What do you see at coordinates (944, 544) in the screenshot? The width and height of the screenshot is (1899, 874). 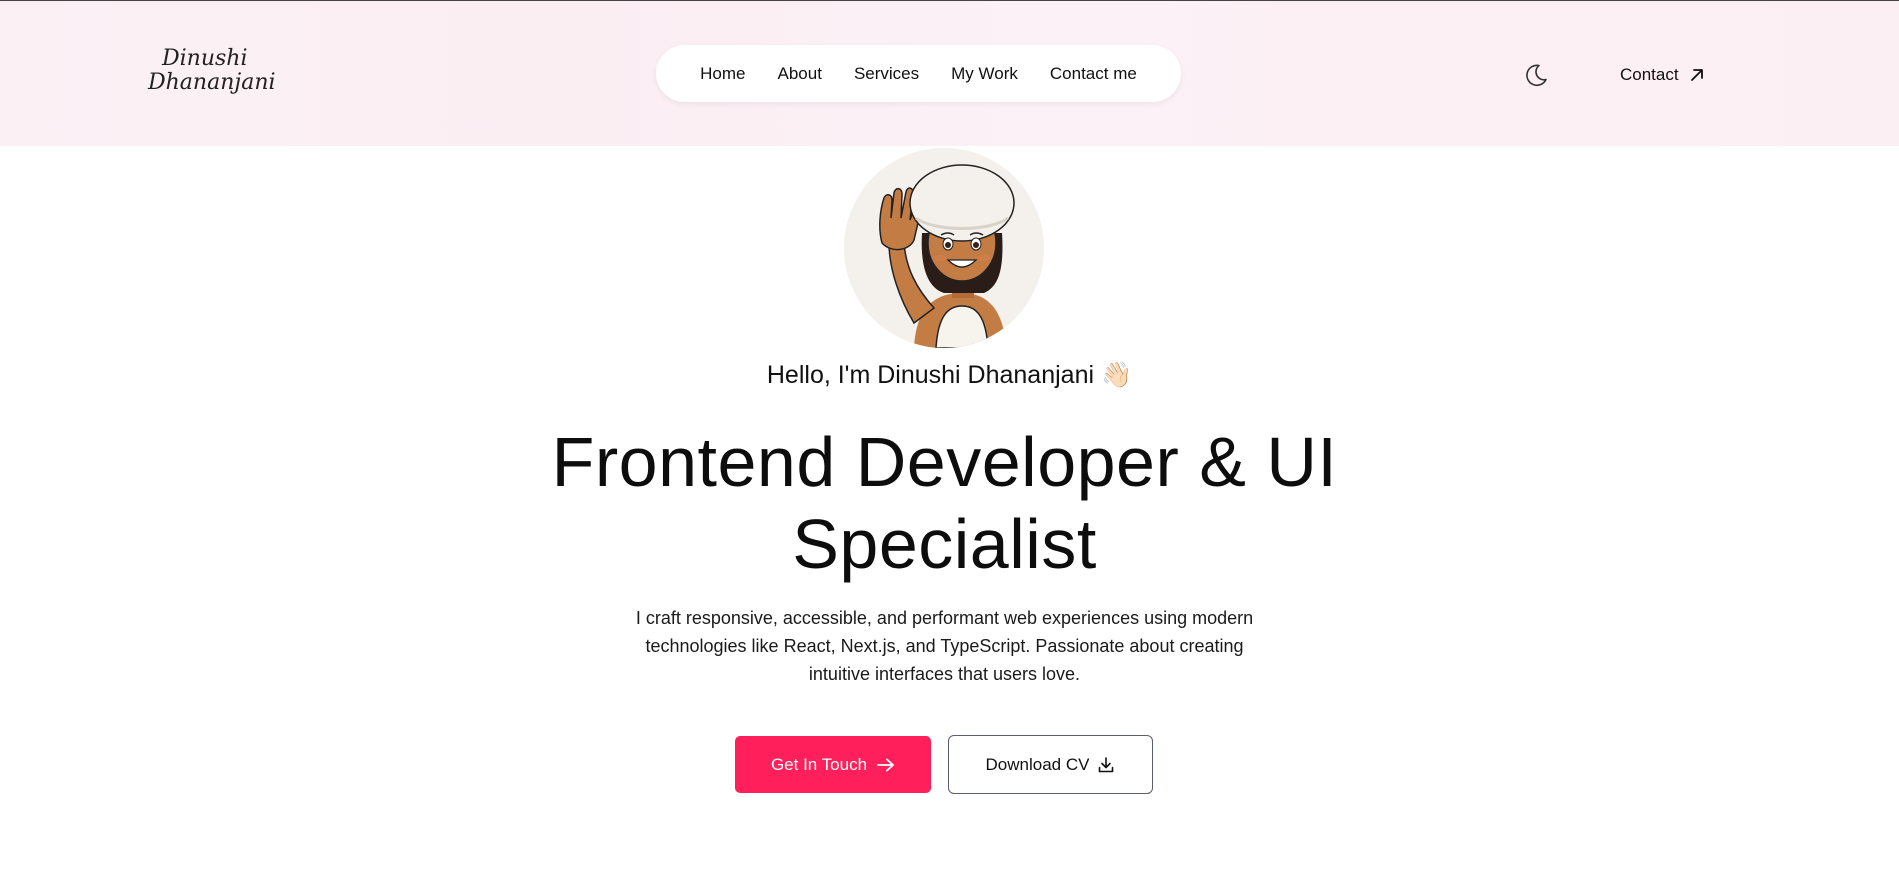 I see `hero-headline-line2: Specialist` at bounding box center [944, 544].